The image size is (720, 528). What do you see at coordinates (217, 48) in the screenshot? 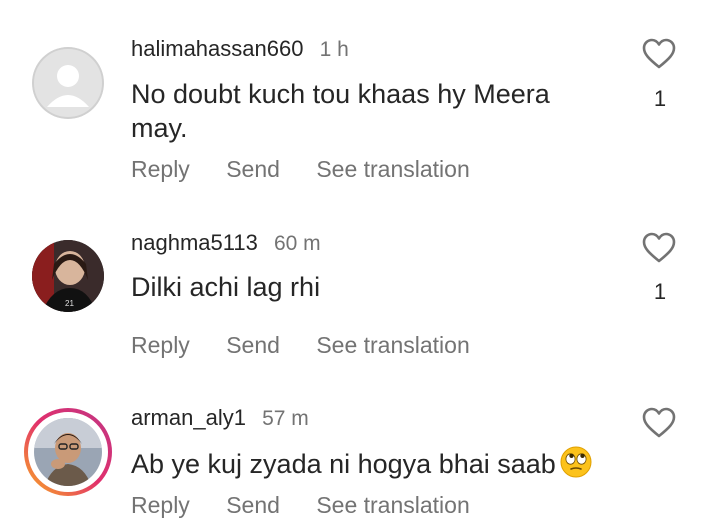
I see `username: halimahassan660` at bounding box center [217, 48].